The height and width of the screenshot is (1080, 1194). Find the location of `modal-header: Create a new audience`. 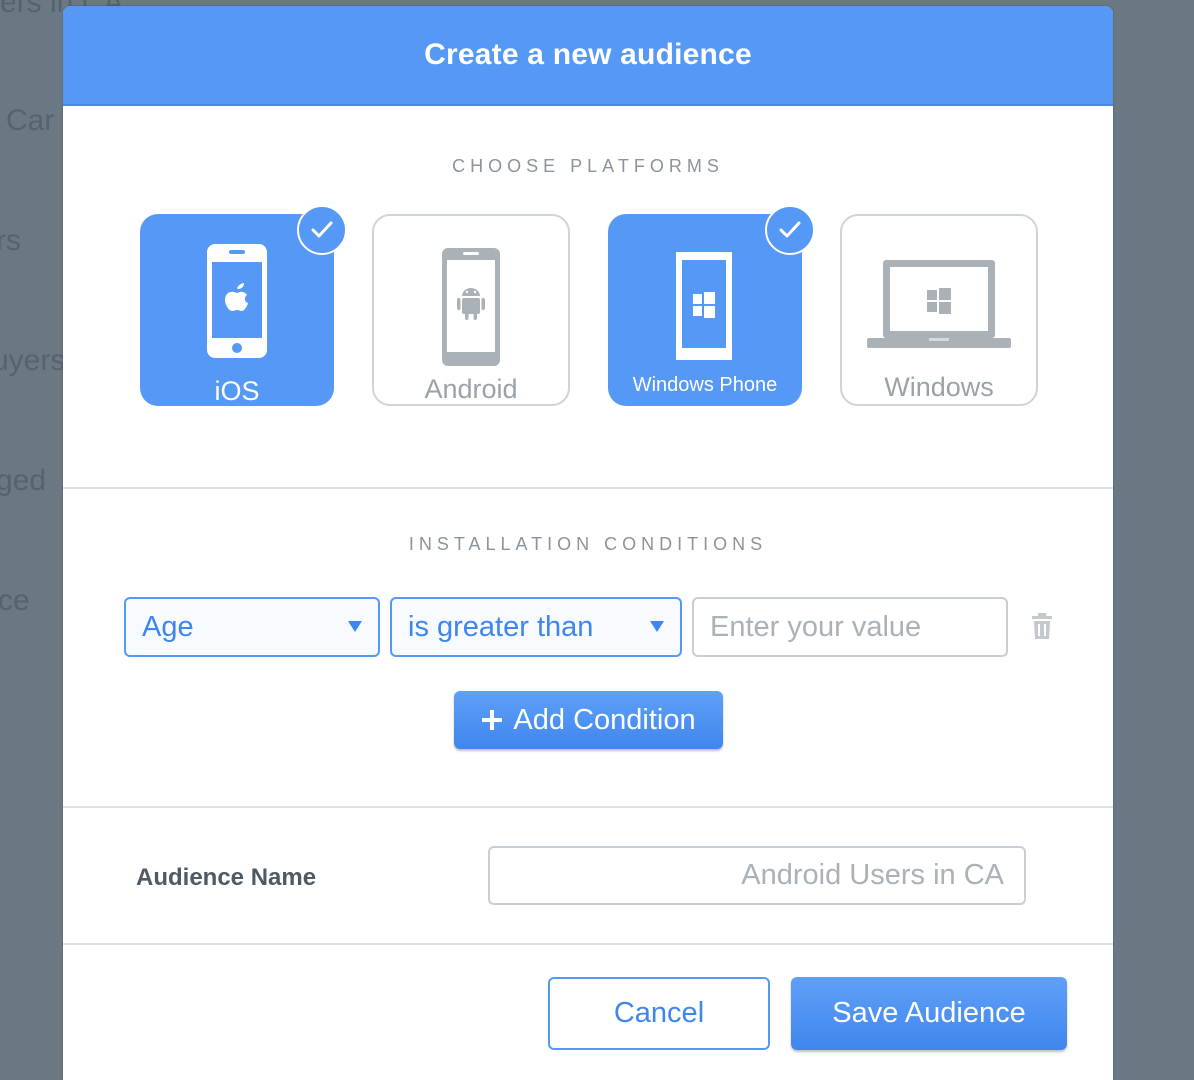

modal-header: Create a new audience is located at coordinates (588, 56).